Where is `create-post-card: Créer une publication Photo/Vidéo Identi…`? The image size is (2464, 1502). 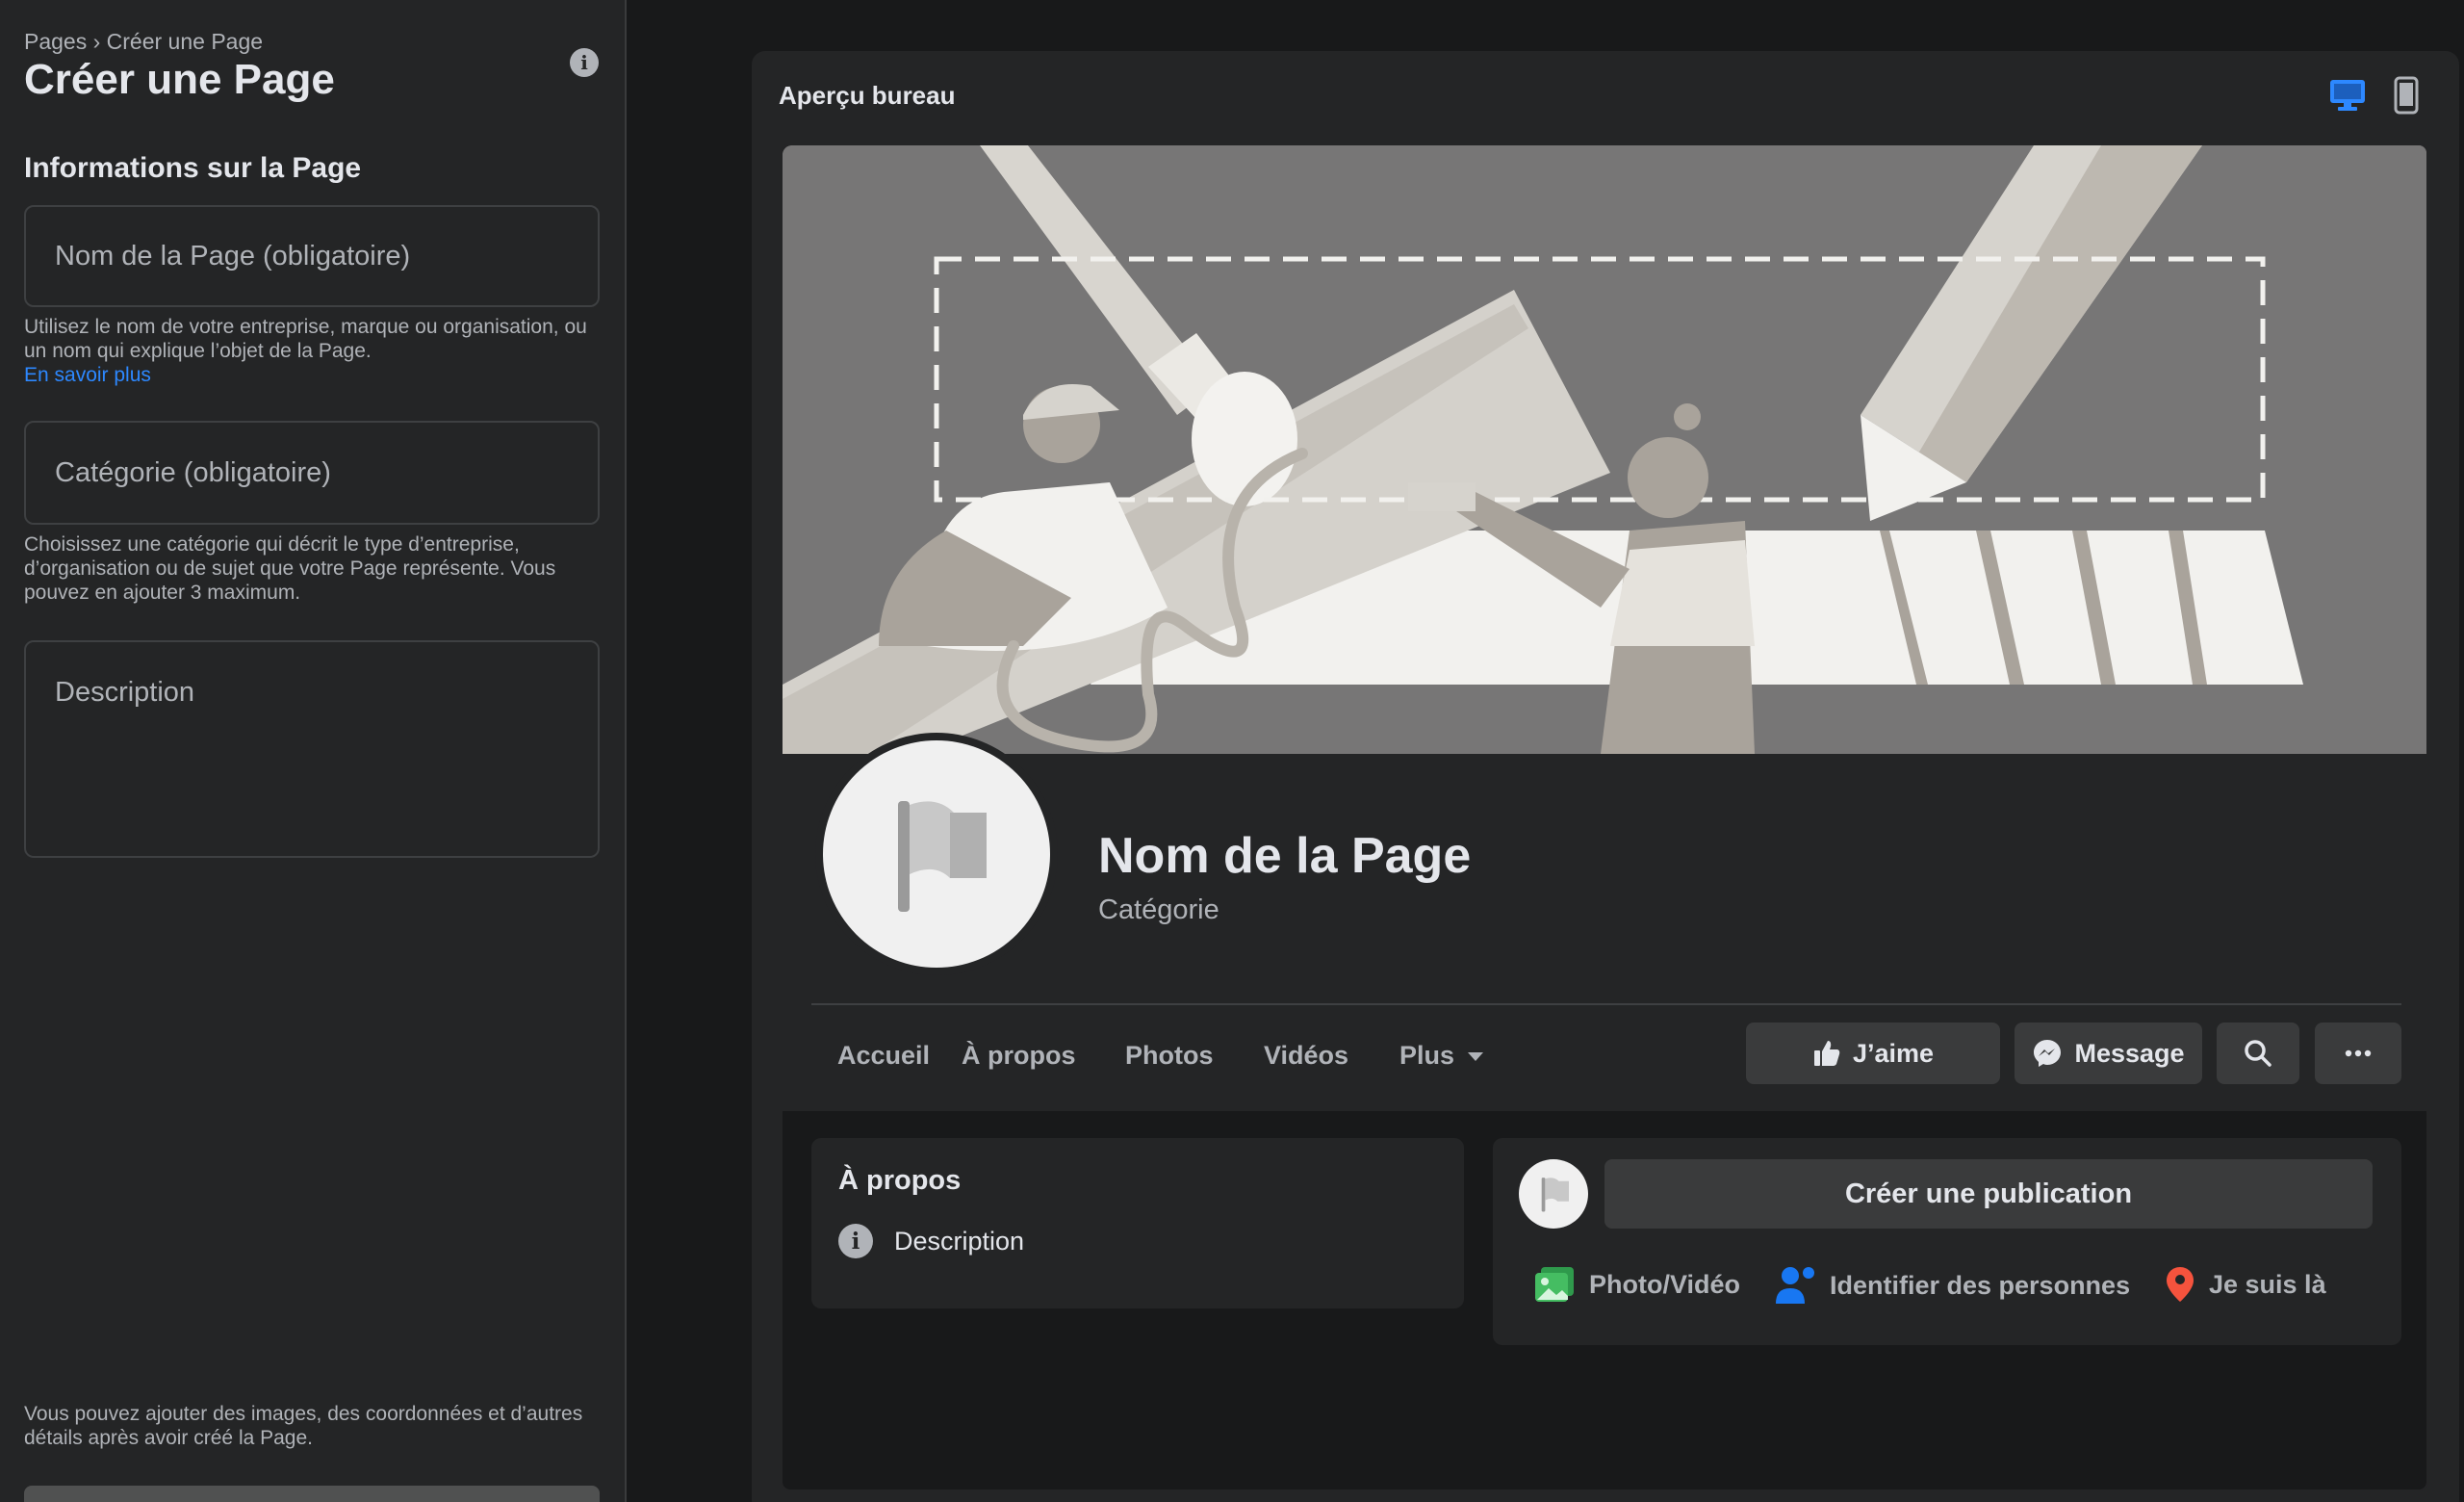 create-post-card: Créer une publication Photo/Vidéo Identi… is located at coordinates (1947, 1241).